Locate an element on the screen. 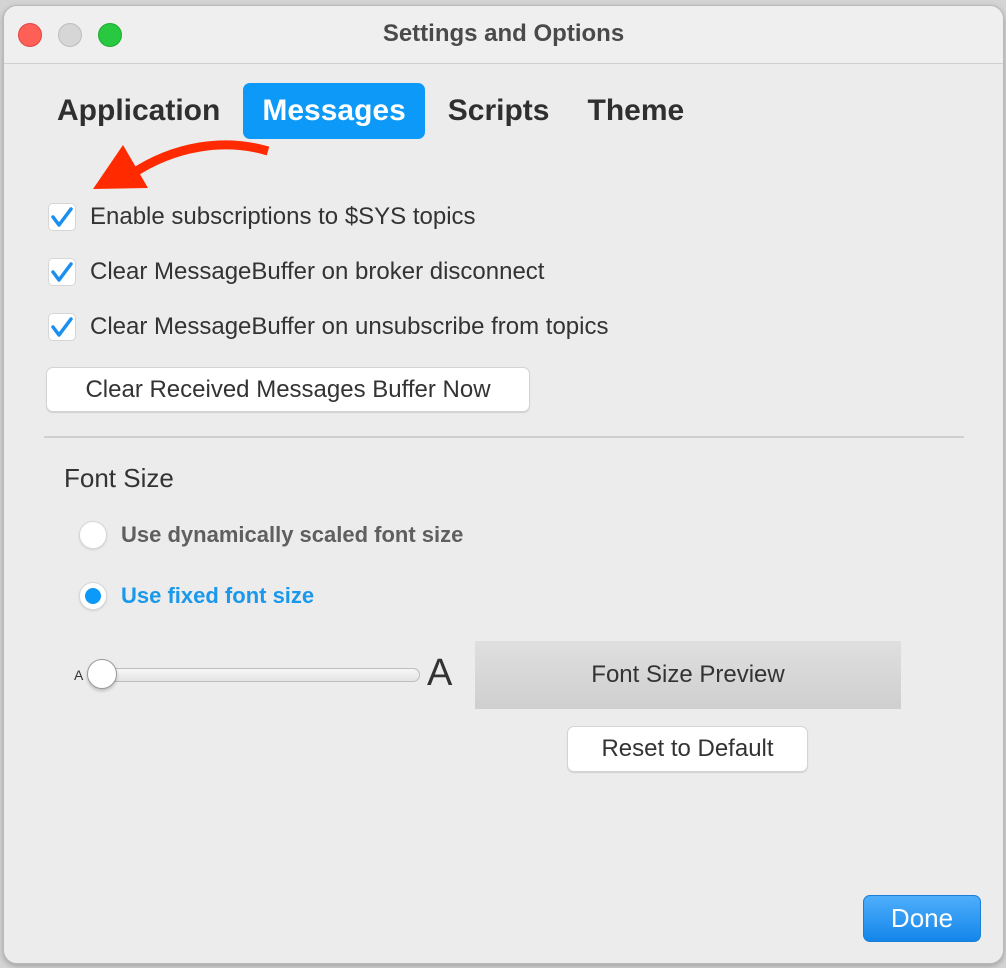 The height and width of the screenshot is (968, 1006). section-divider is located at coordinates (504, 437).